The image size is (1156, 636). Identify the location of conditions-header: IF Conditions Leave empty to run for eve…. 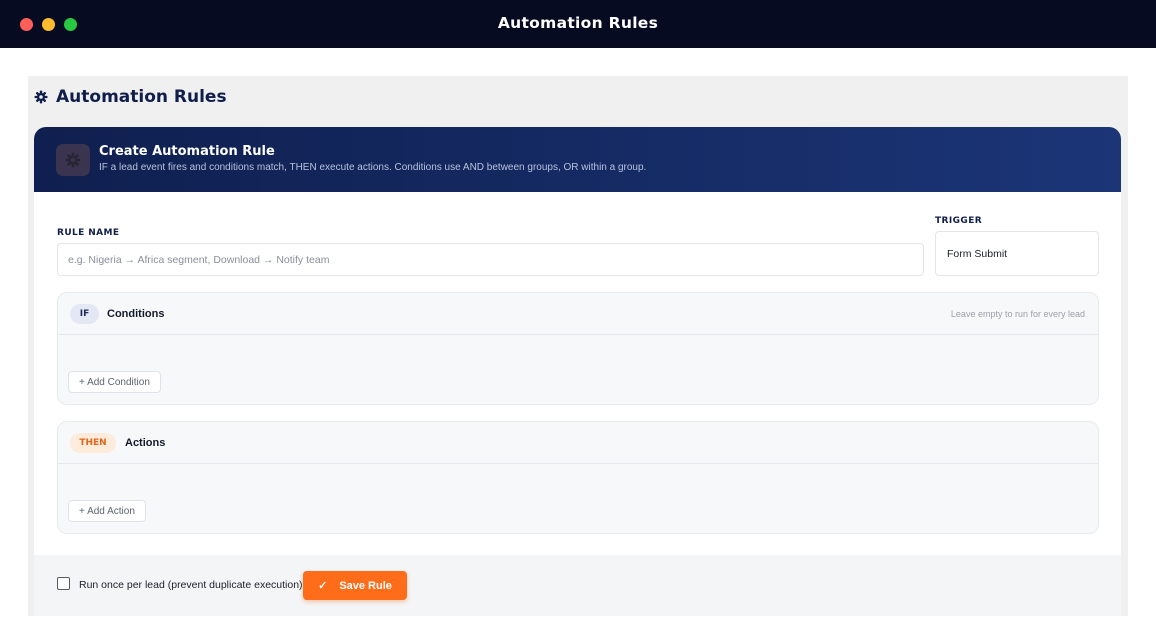
(578, 314).